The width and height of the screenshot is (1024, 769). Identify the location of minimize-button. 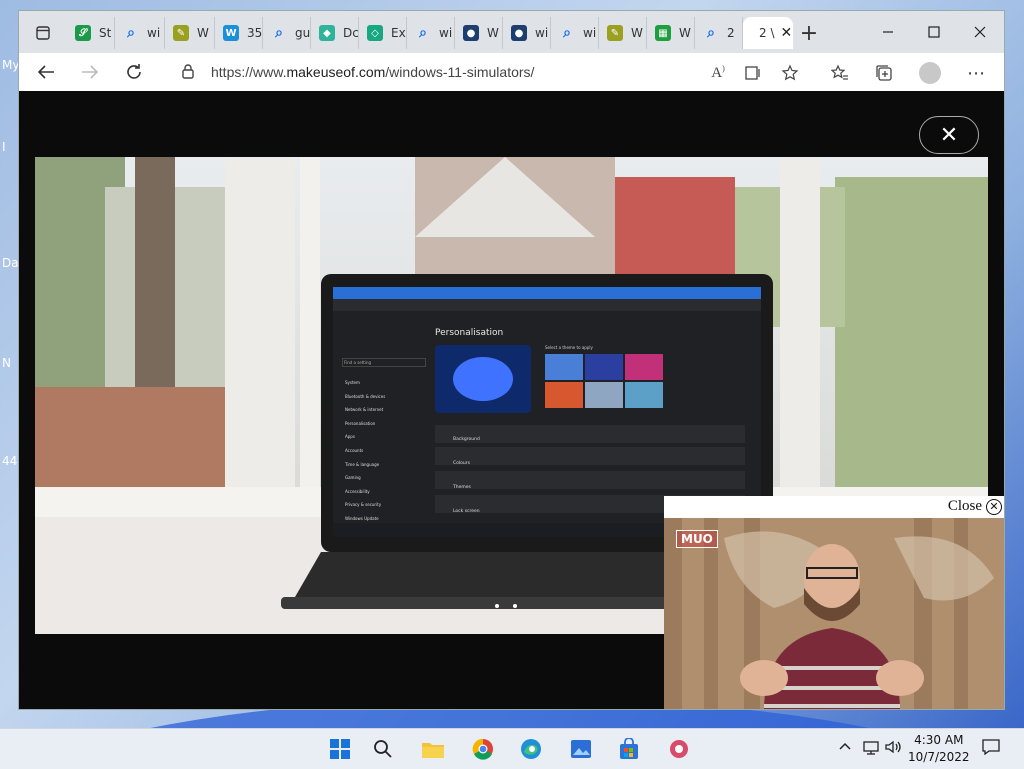
(888, 32).